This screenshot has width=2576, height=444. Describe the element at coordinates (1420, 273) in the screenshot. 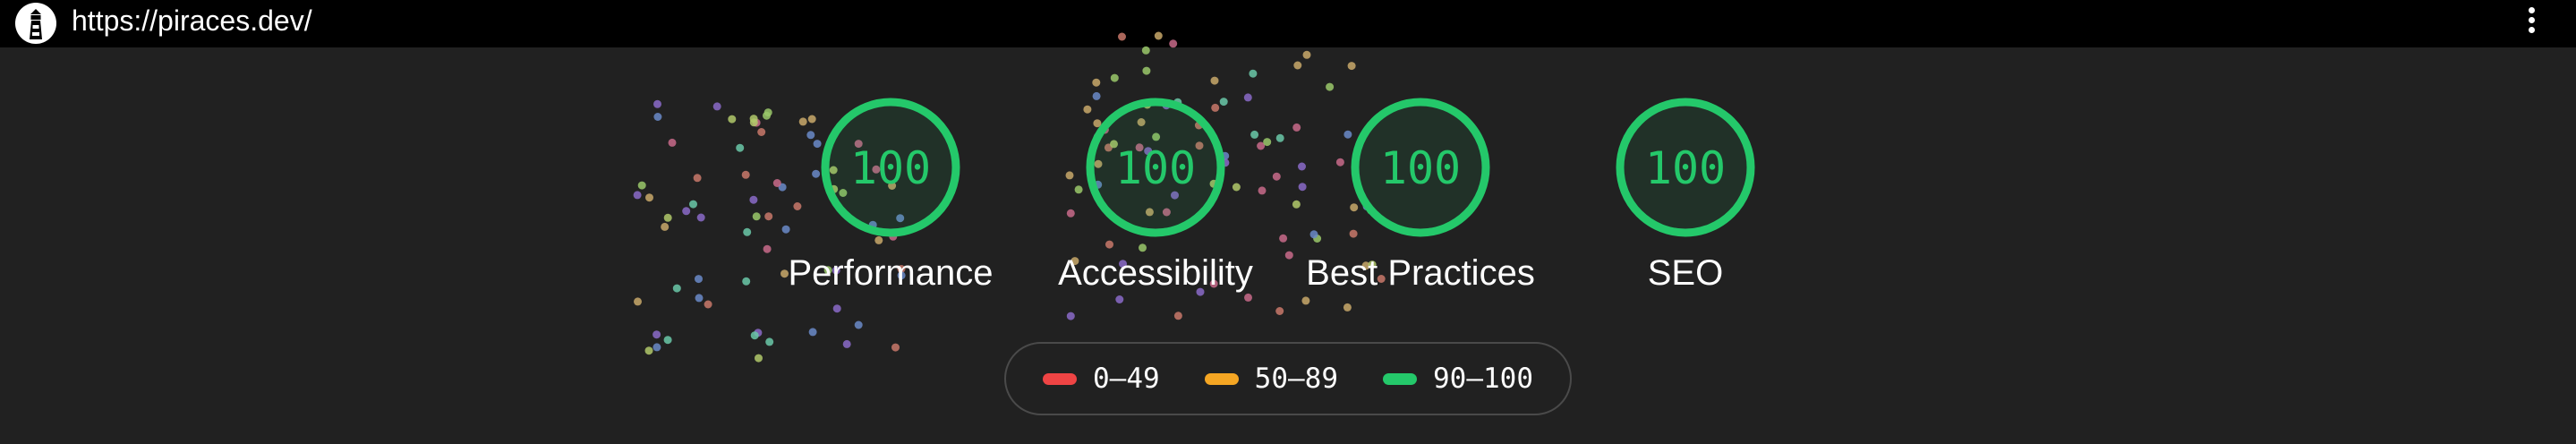

I see `gauge-label: Best Practices` at that location.